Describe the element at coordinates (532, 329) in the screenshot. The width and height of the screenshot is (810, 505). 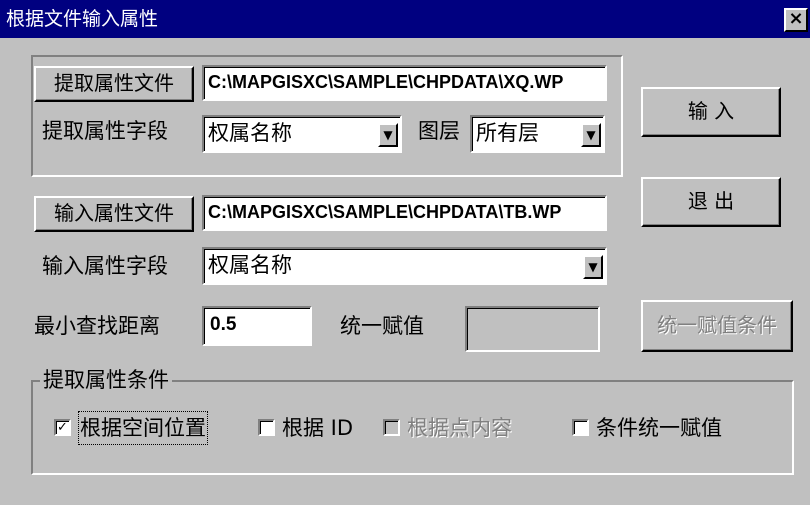
I see `unify-value-input` at that location.